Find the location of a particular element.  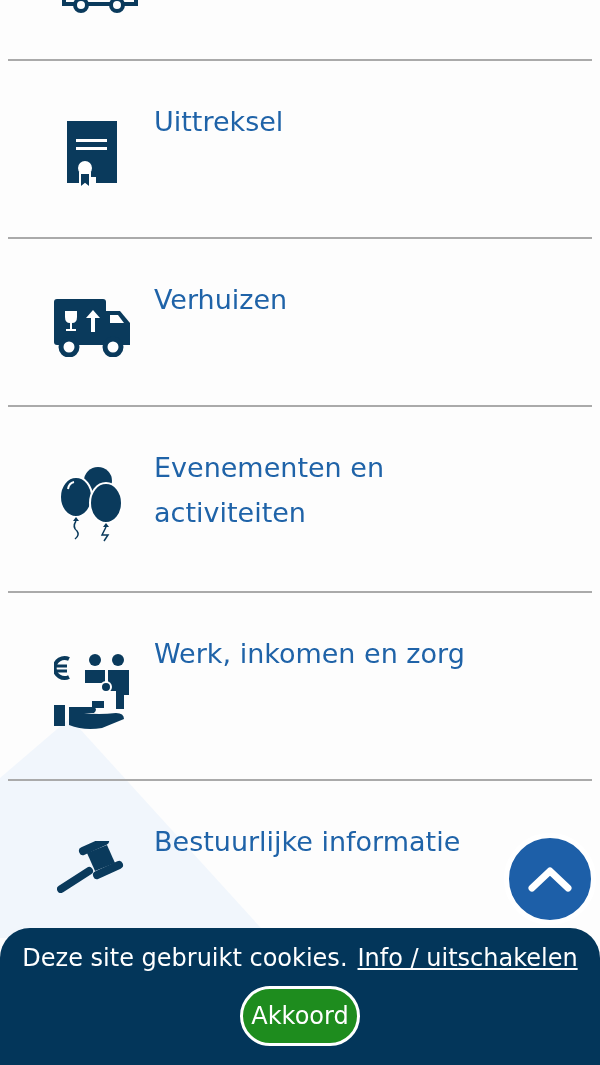

balloons-icon is located at coordinates (92, 505).